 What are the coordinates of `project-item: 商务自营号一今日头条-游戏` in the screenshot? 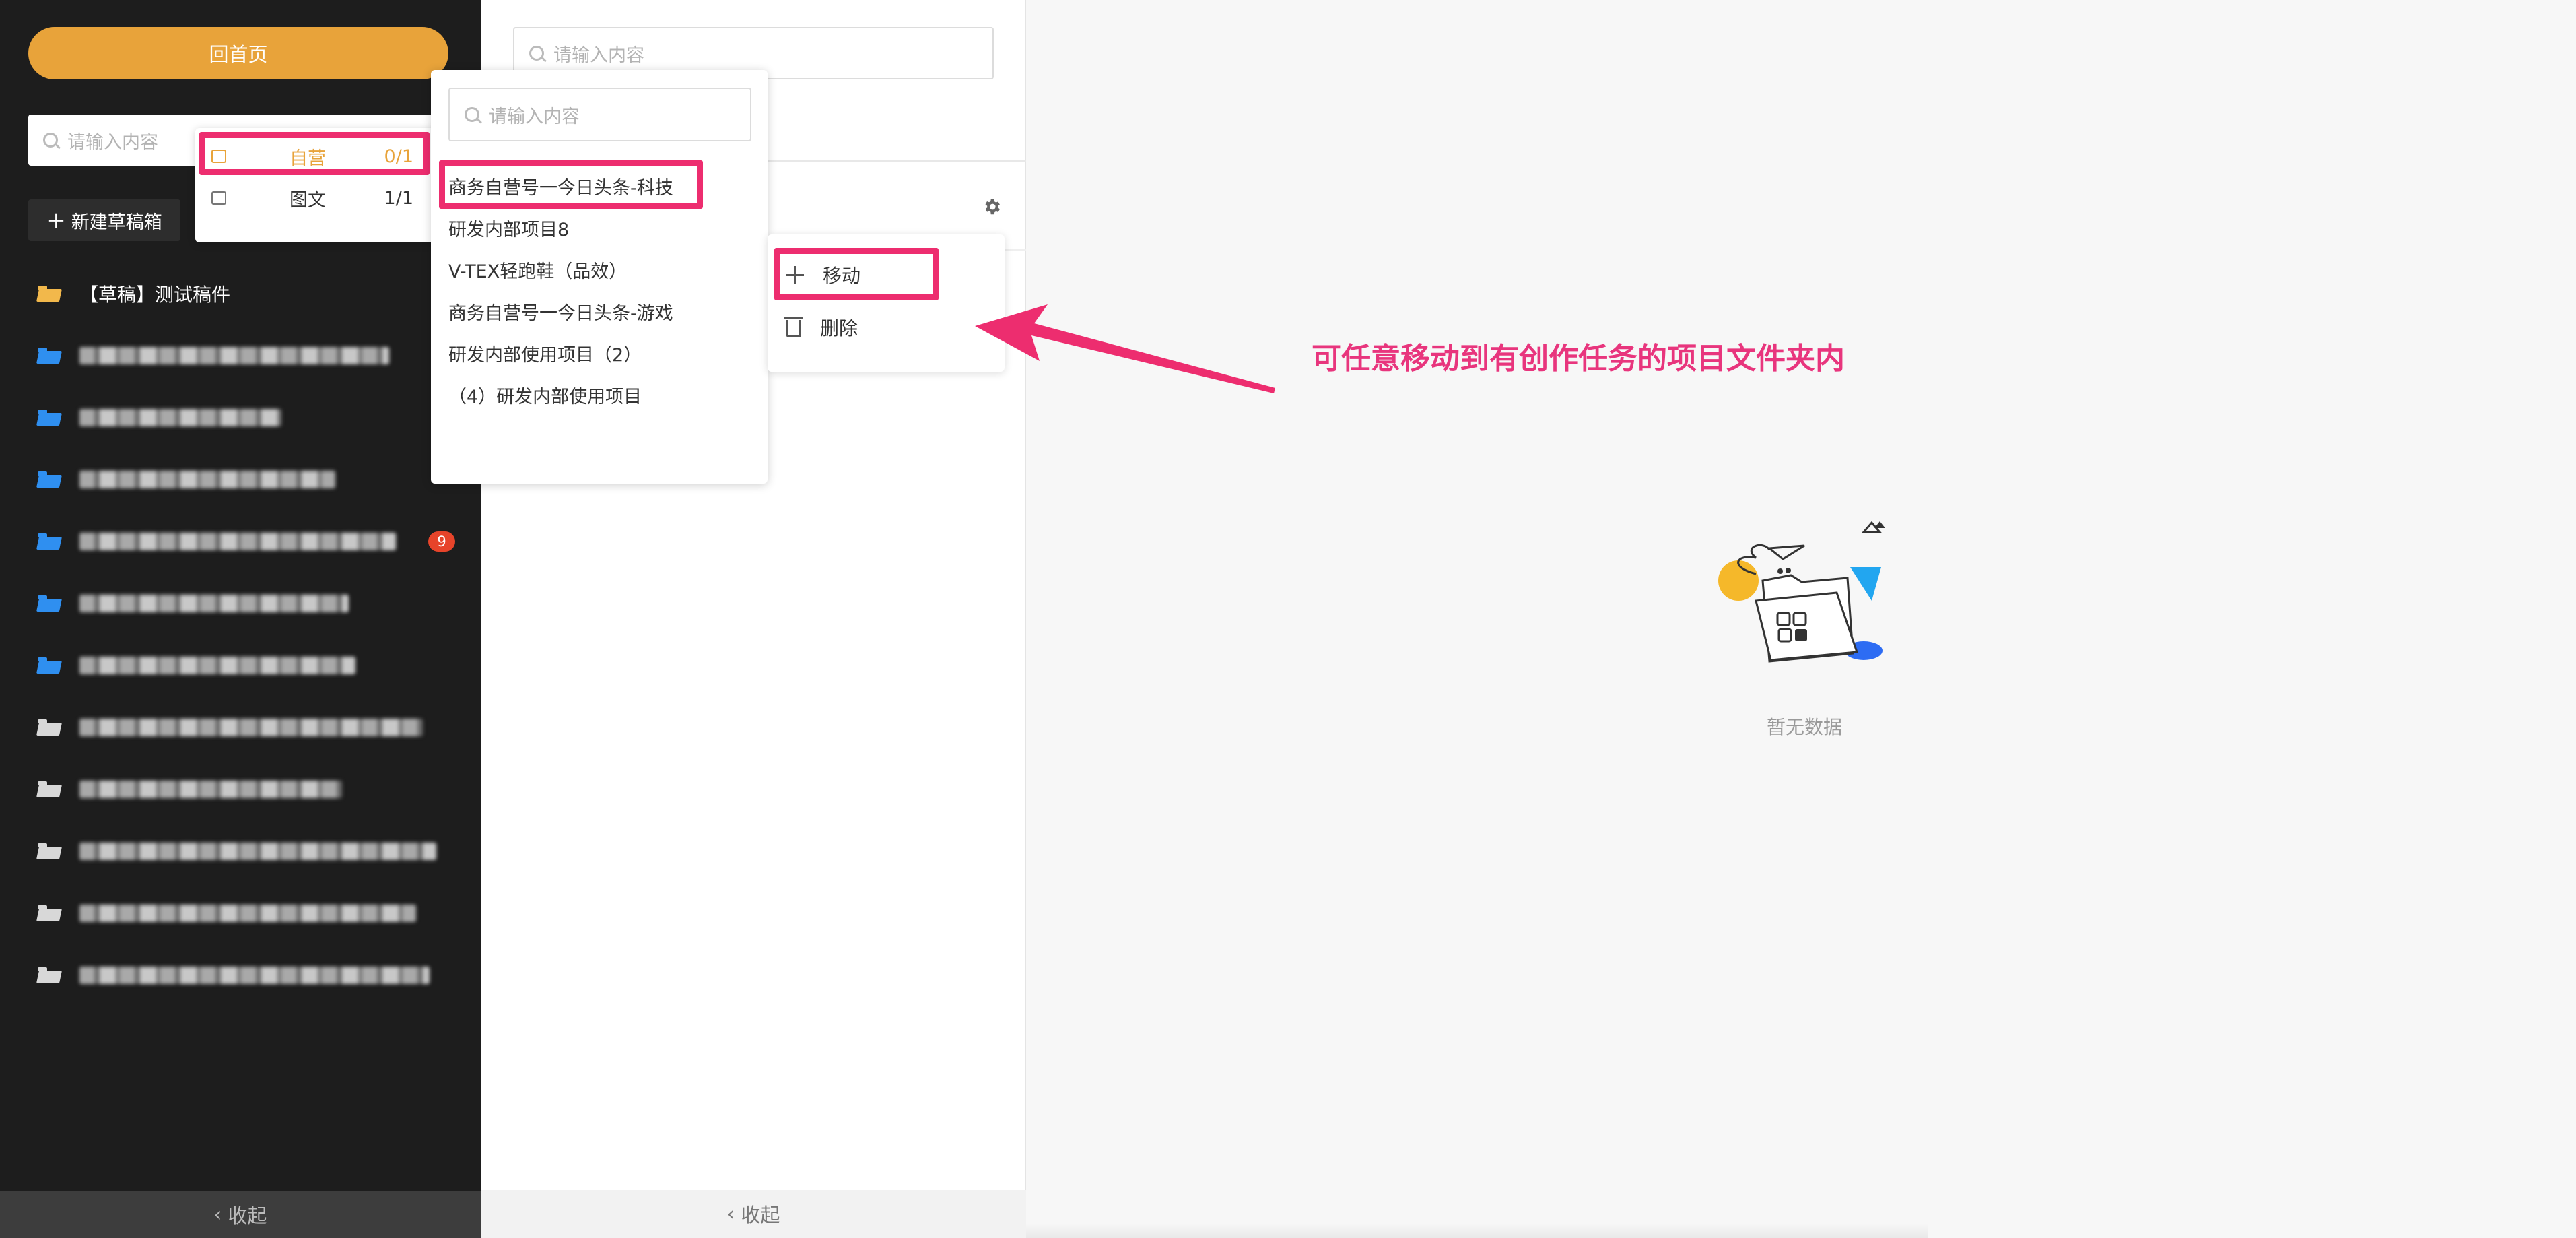 It's located at (560, 311).